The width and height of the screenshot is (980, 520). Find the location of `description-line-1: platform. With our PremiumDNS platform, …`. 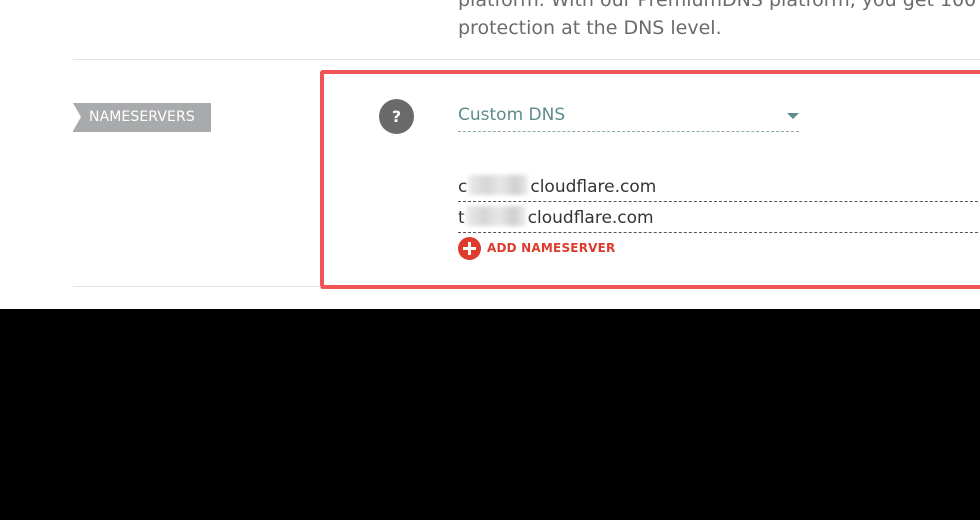

description-line-1: platform. With our PremiumDNS platform, … is located at coordinates (717, 5).